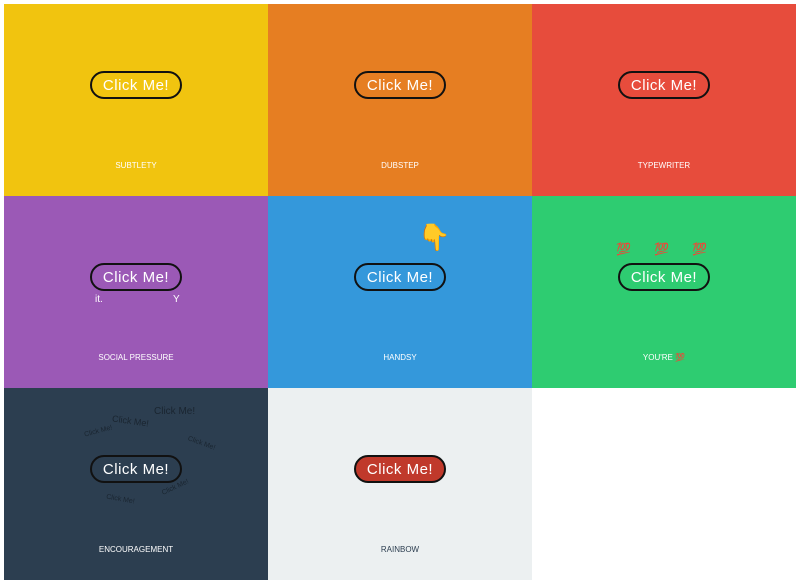  Describe the element at coordinates (400, 484) in the screenshot. I see `cell-rainbow: Click Me! RAINBOW` at that location.